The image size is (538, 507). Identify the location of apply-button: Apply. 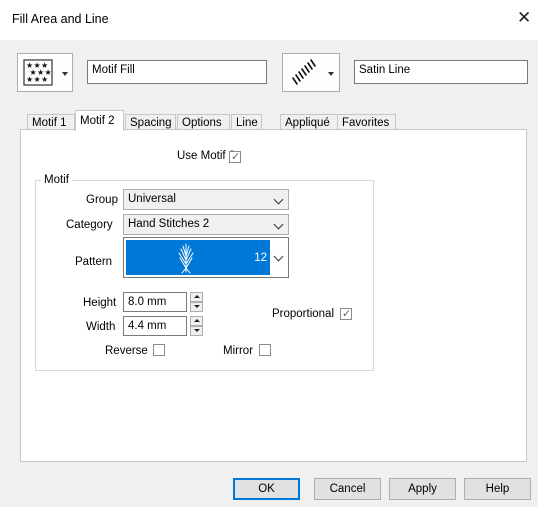
(422, 489).